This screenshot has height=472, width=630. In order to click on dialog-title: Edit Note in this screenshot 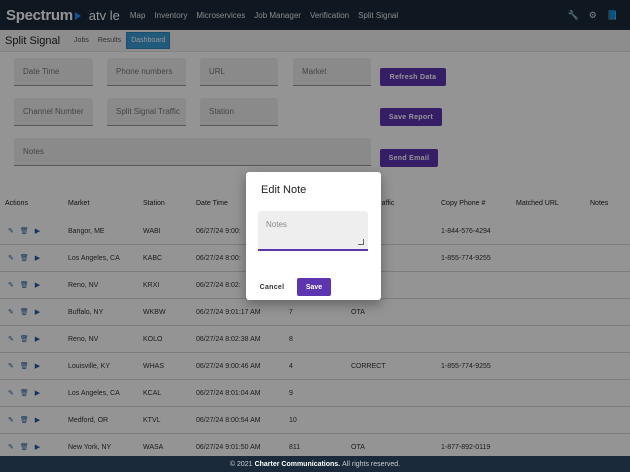, I will do `click(284, 190)`.